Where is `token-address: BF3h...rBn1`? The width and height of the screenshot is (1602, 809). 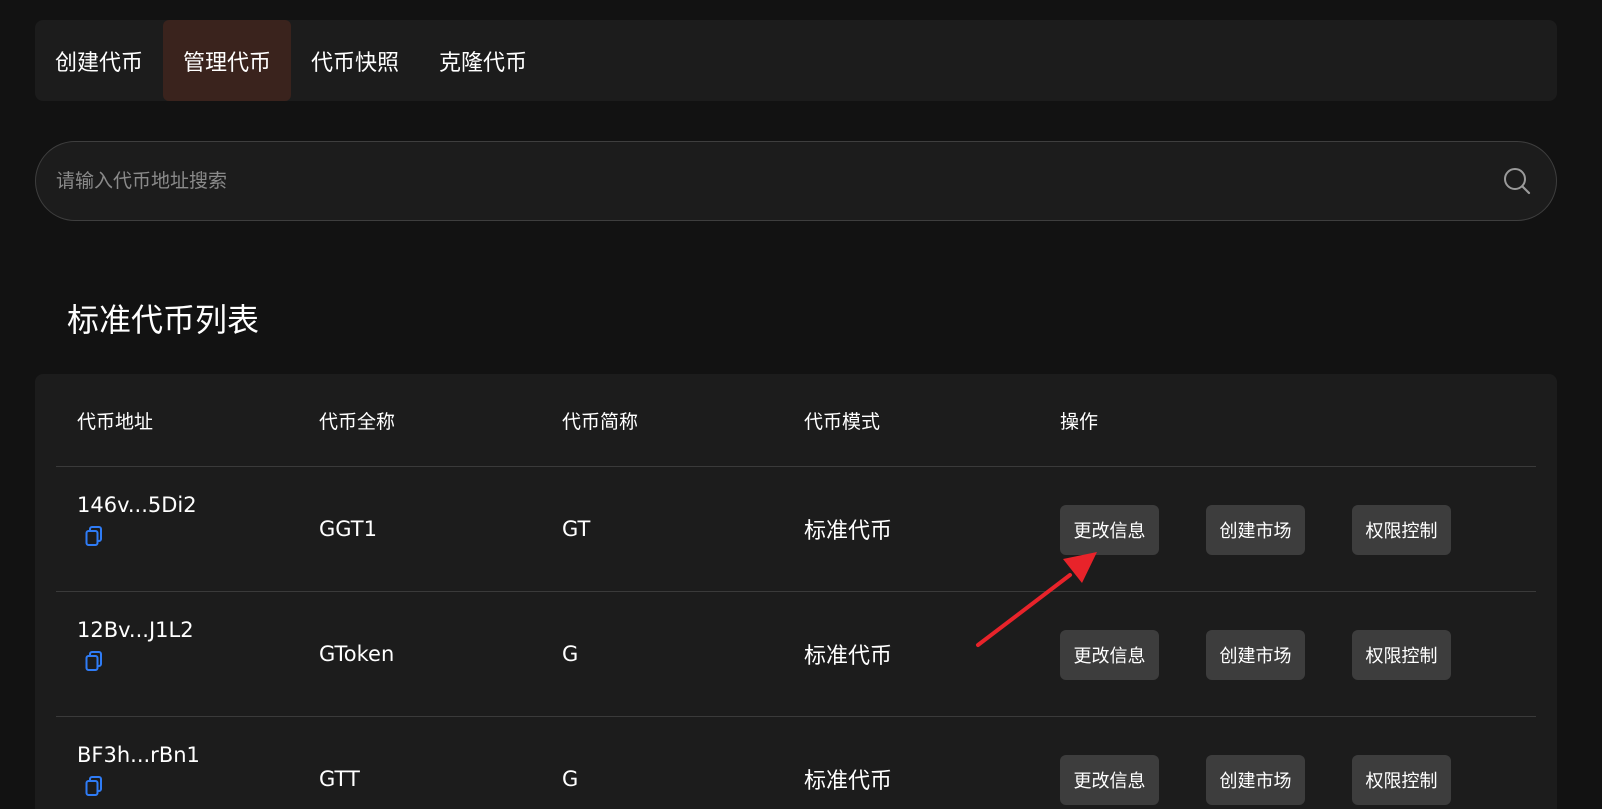
token-address: BF3h...rBn1 is located at coordinates (138, 755).